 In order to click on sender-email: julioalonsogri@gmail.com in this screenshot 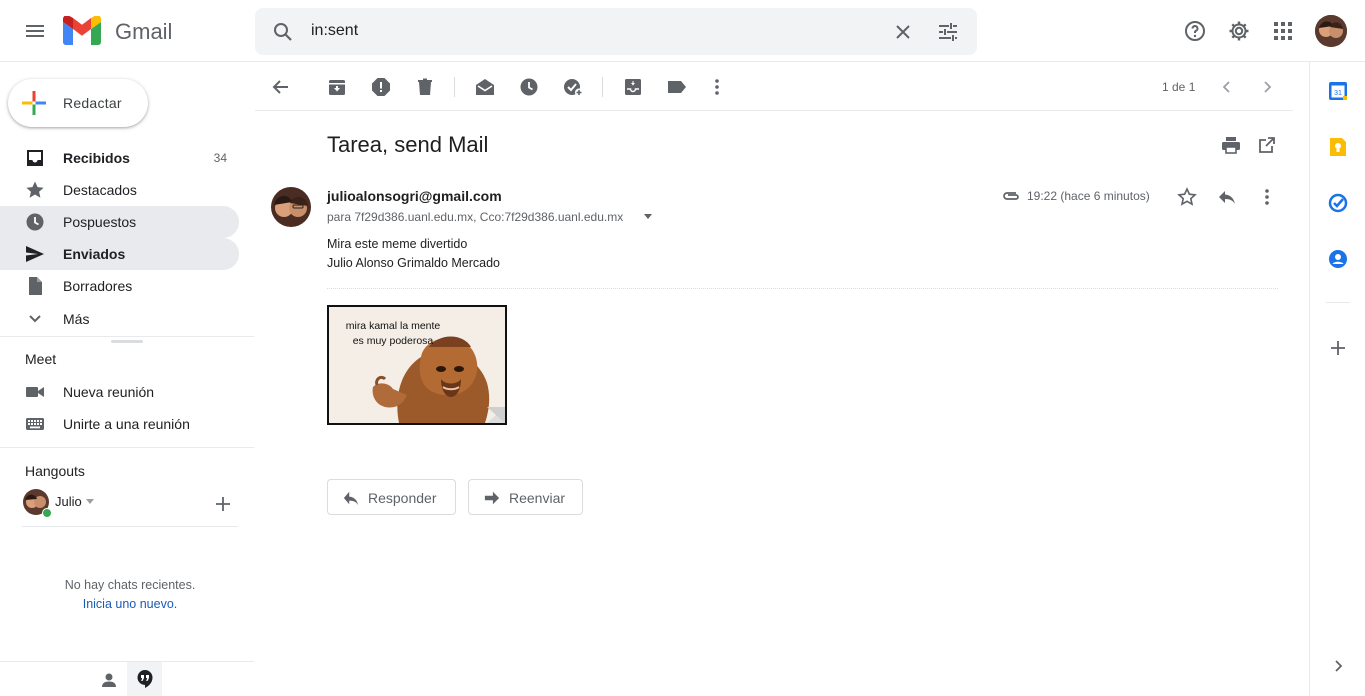, I will do `click(414, 196)`.